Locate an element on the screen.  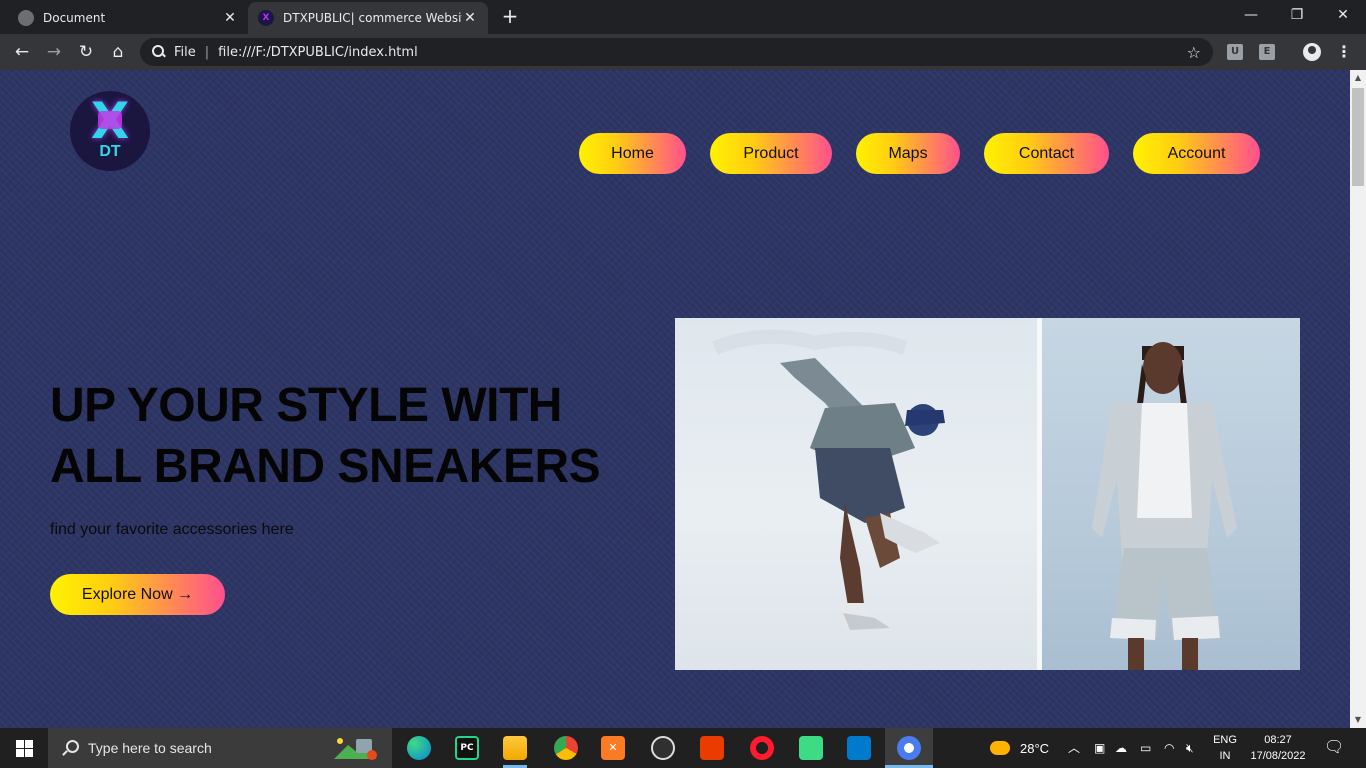
scrollbar-thumb is located at coordinates (1358, 137).